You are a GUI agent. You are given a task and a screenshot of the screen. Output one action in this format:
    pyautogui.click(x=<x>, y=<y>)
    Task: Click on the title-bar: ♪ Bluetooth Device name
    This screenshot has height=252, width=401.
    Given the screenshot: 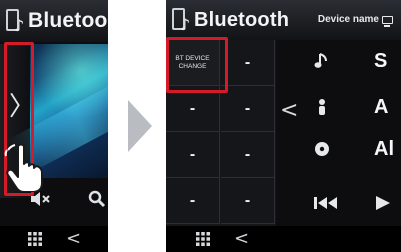 What is the action you would take?
    pyautogui.click(x=283, y=20)
    